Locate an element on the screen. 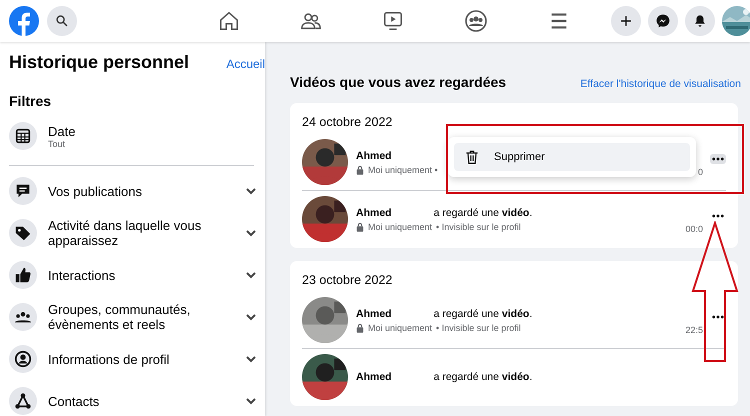 The width and height of the screenshot is (750, 416). groups-icon is located at coordinates (476, 21).